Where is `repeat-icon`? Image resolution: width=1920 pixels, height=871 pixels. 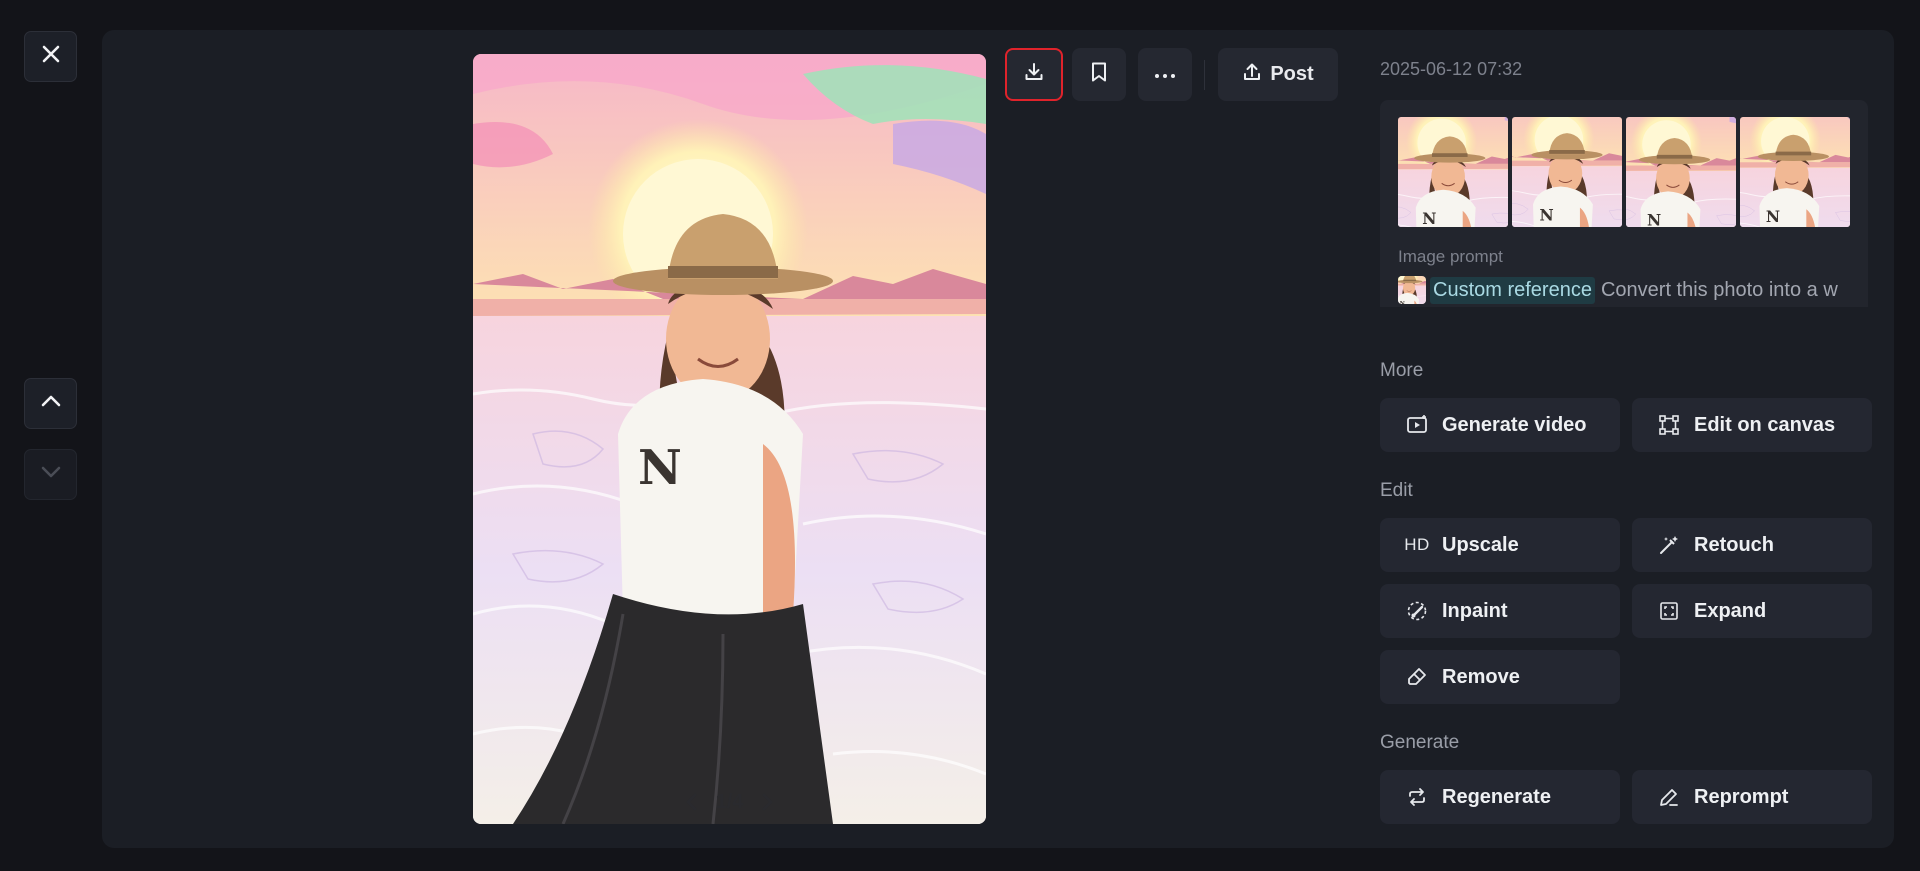
repeat-icon is located at coordinates (1417, 797).